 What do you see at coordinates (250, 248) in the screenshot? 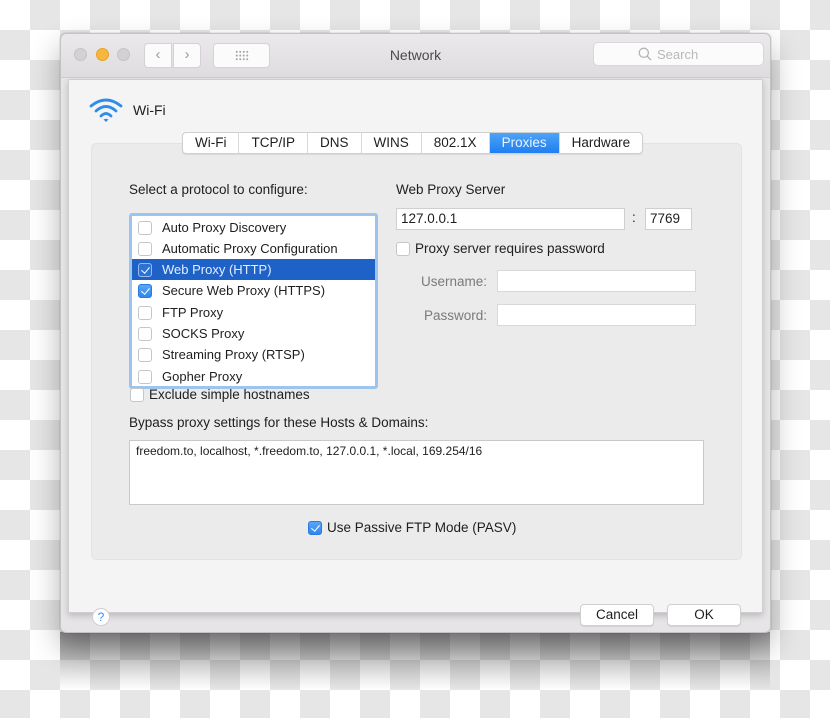
I see `protocol-label: Automatic Proxy Configuration` at bounding box center [250, 248].